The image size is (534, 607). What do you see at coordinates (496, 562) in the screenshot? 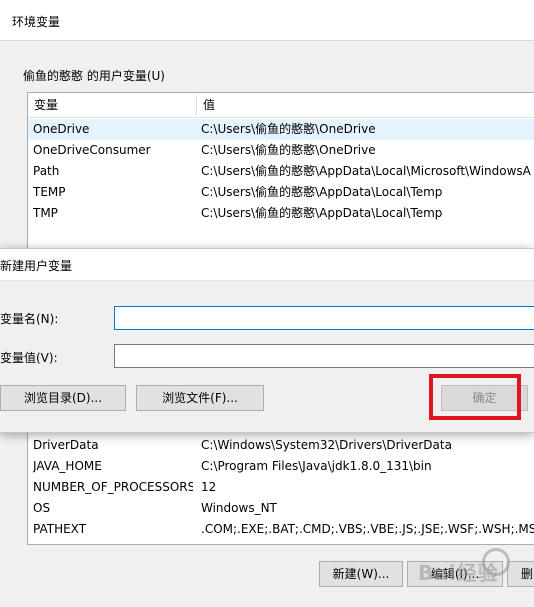
I see `paw-icon` at bounding box center [496, 562].